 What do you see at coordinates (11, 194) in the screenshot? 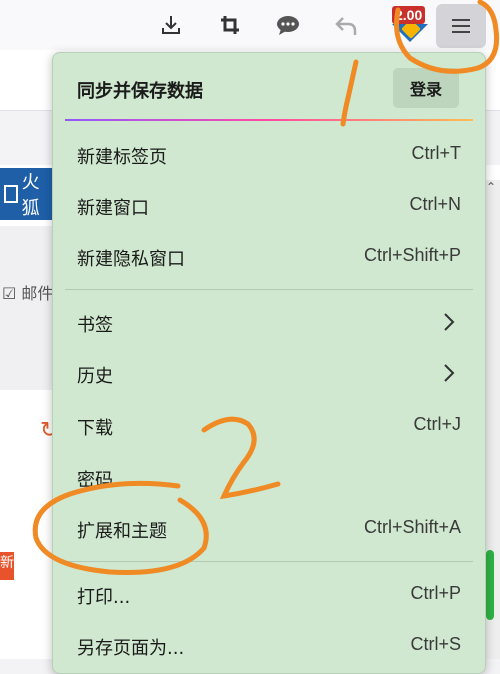
I see `site-logo-icon` at bounding box center [11, 194].